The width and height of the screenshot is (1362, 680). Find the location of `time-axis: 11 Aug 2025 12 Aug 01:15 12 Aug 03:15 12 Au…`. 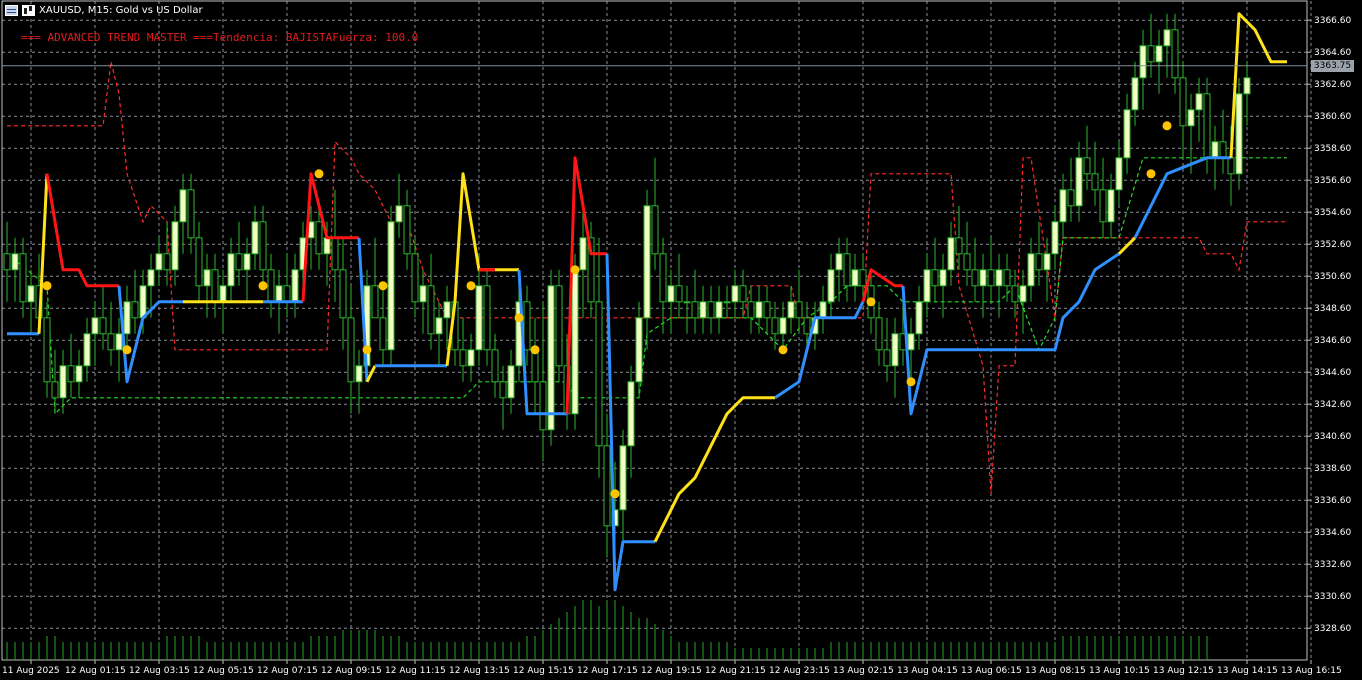

time-axis: 11 Aug 2025 12 Aug 01:15 12 Aug 03:15 12 Au… is located at coordinates (672, 668).